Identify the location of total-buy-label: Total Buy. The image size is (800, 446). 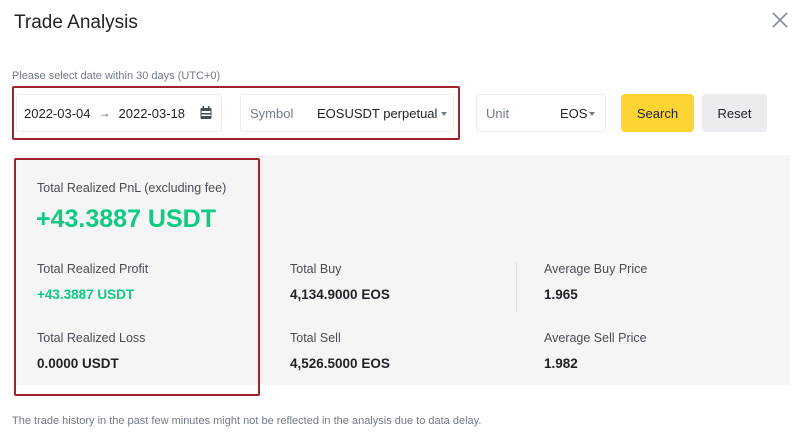
(316, 269).